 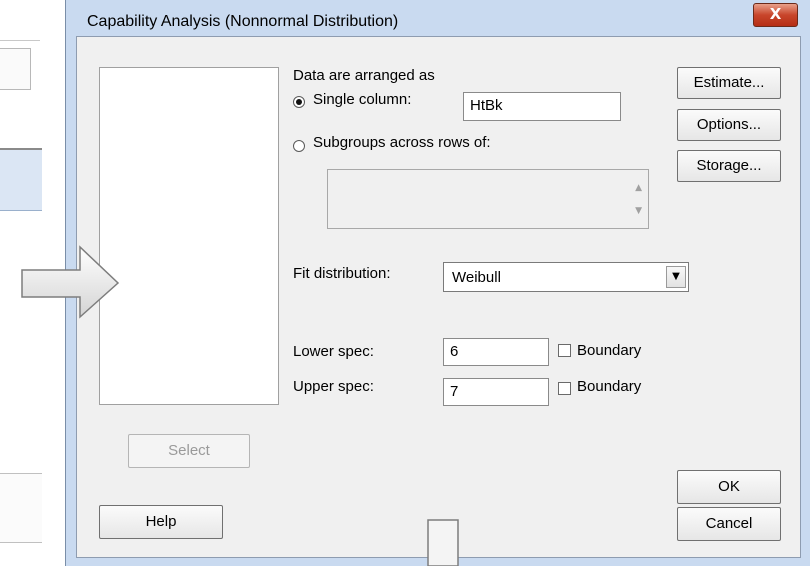 I want to click on ok-button: OK, so click(x=729, y=487).